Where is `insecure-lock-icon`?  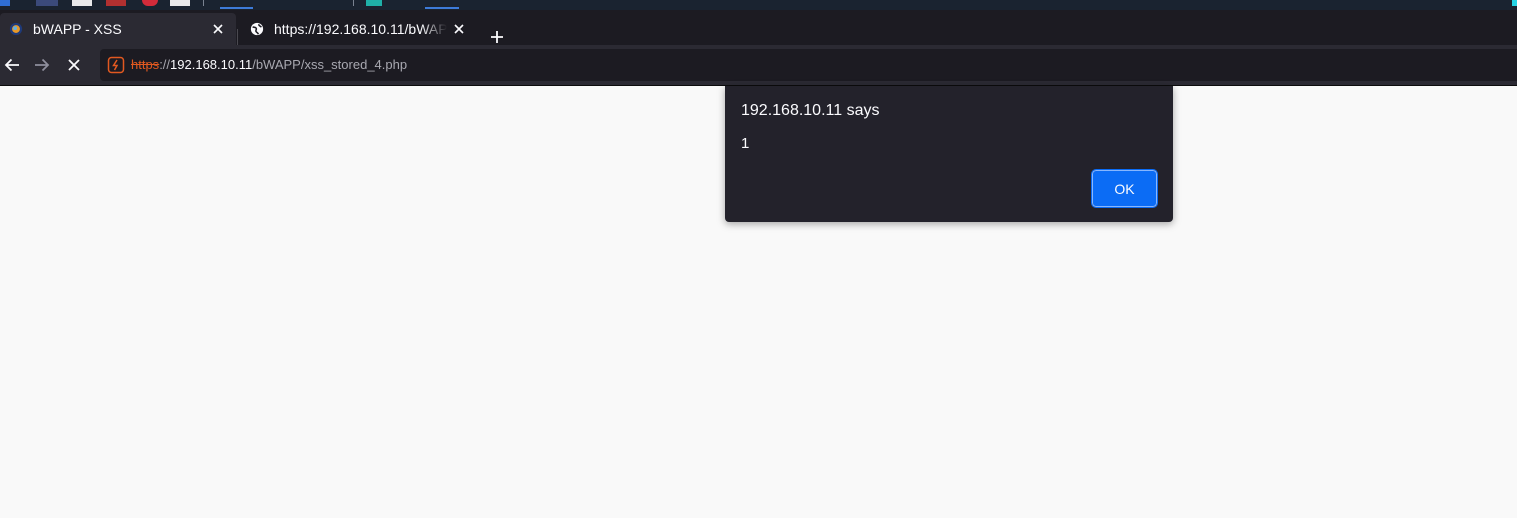 insecure-lock-icon is located at coordinates (116, 65).